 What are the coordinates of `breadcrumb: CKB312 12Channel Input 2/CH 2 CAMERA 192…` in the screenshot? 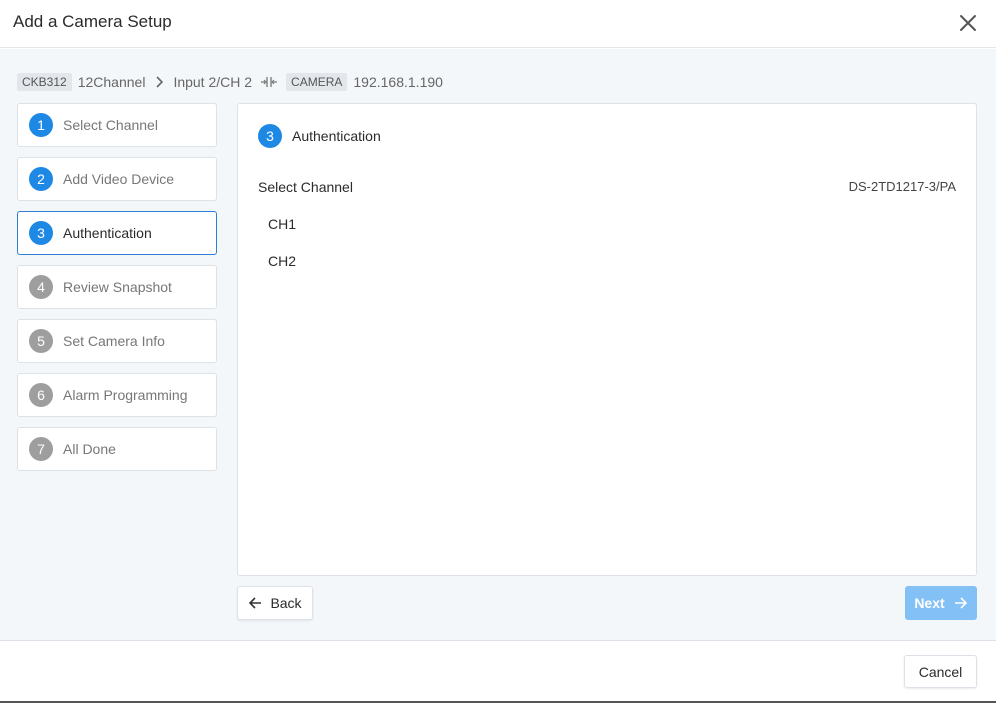 It's located at (230, 82).